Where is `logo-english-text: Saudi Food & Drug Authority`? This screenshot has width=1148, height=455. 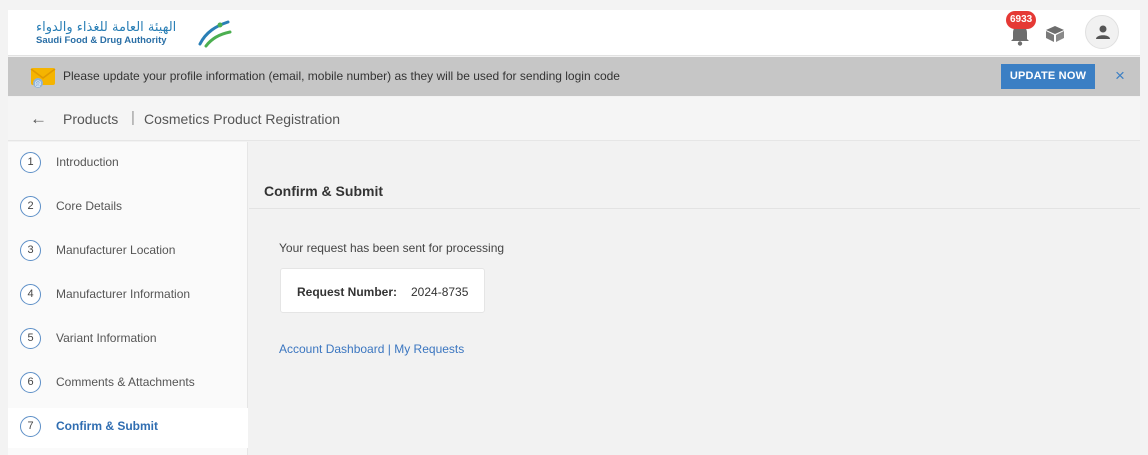
logo-english-text: Saudi Food & Drug Authority is located at coordinates (101, 40).